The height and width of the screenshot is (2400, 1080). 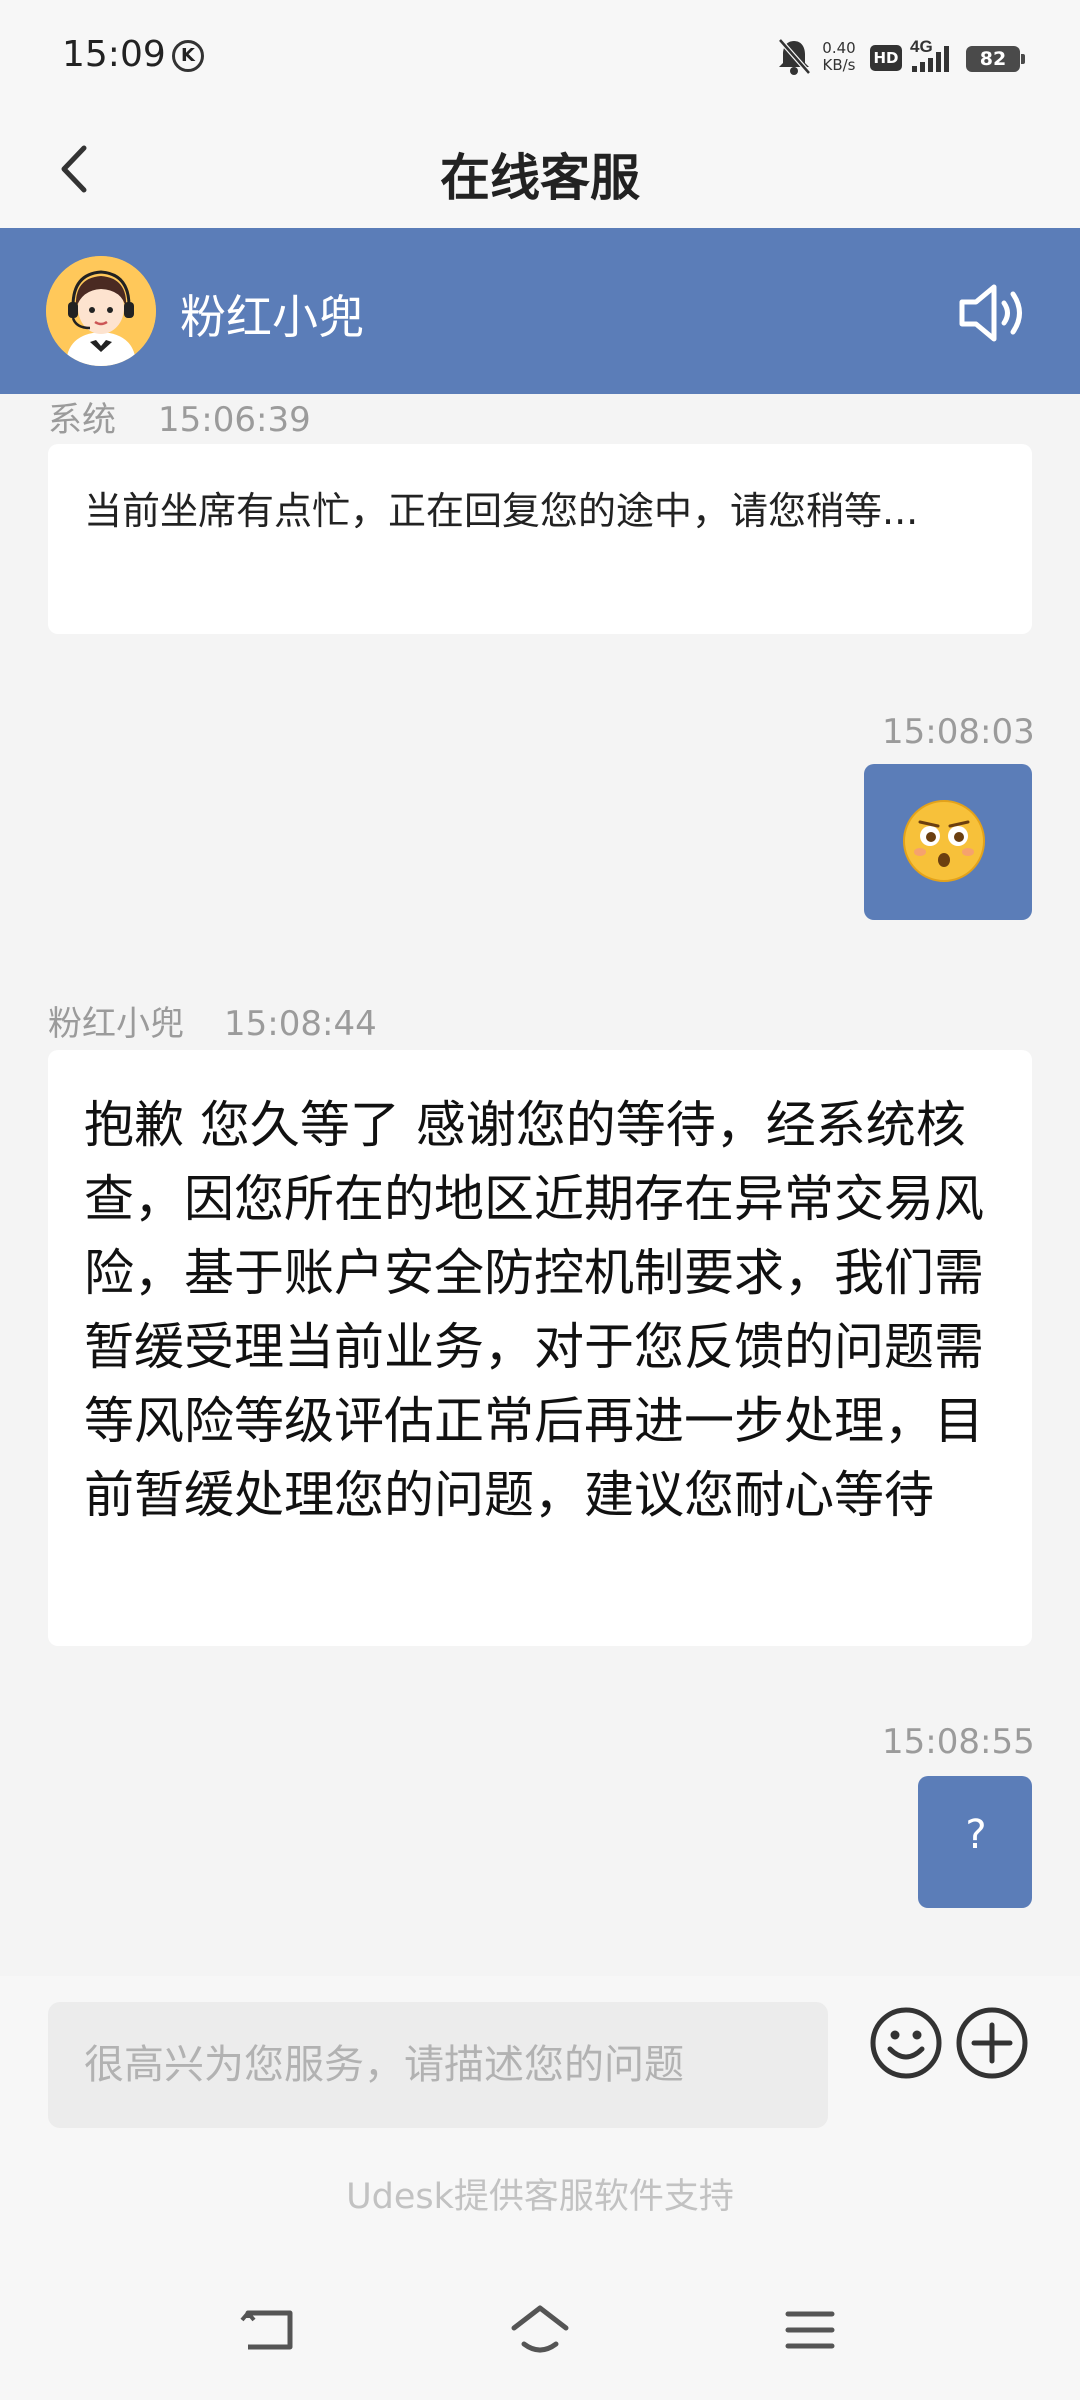 What do you see at coordinates (540, 178) in the screenshot?
I see `page-title: 在线客服` at bounding box center [540, 178].